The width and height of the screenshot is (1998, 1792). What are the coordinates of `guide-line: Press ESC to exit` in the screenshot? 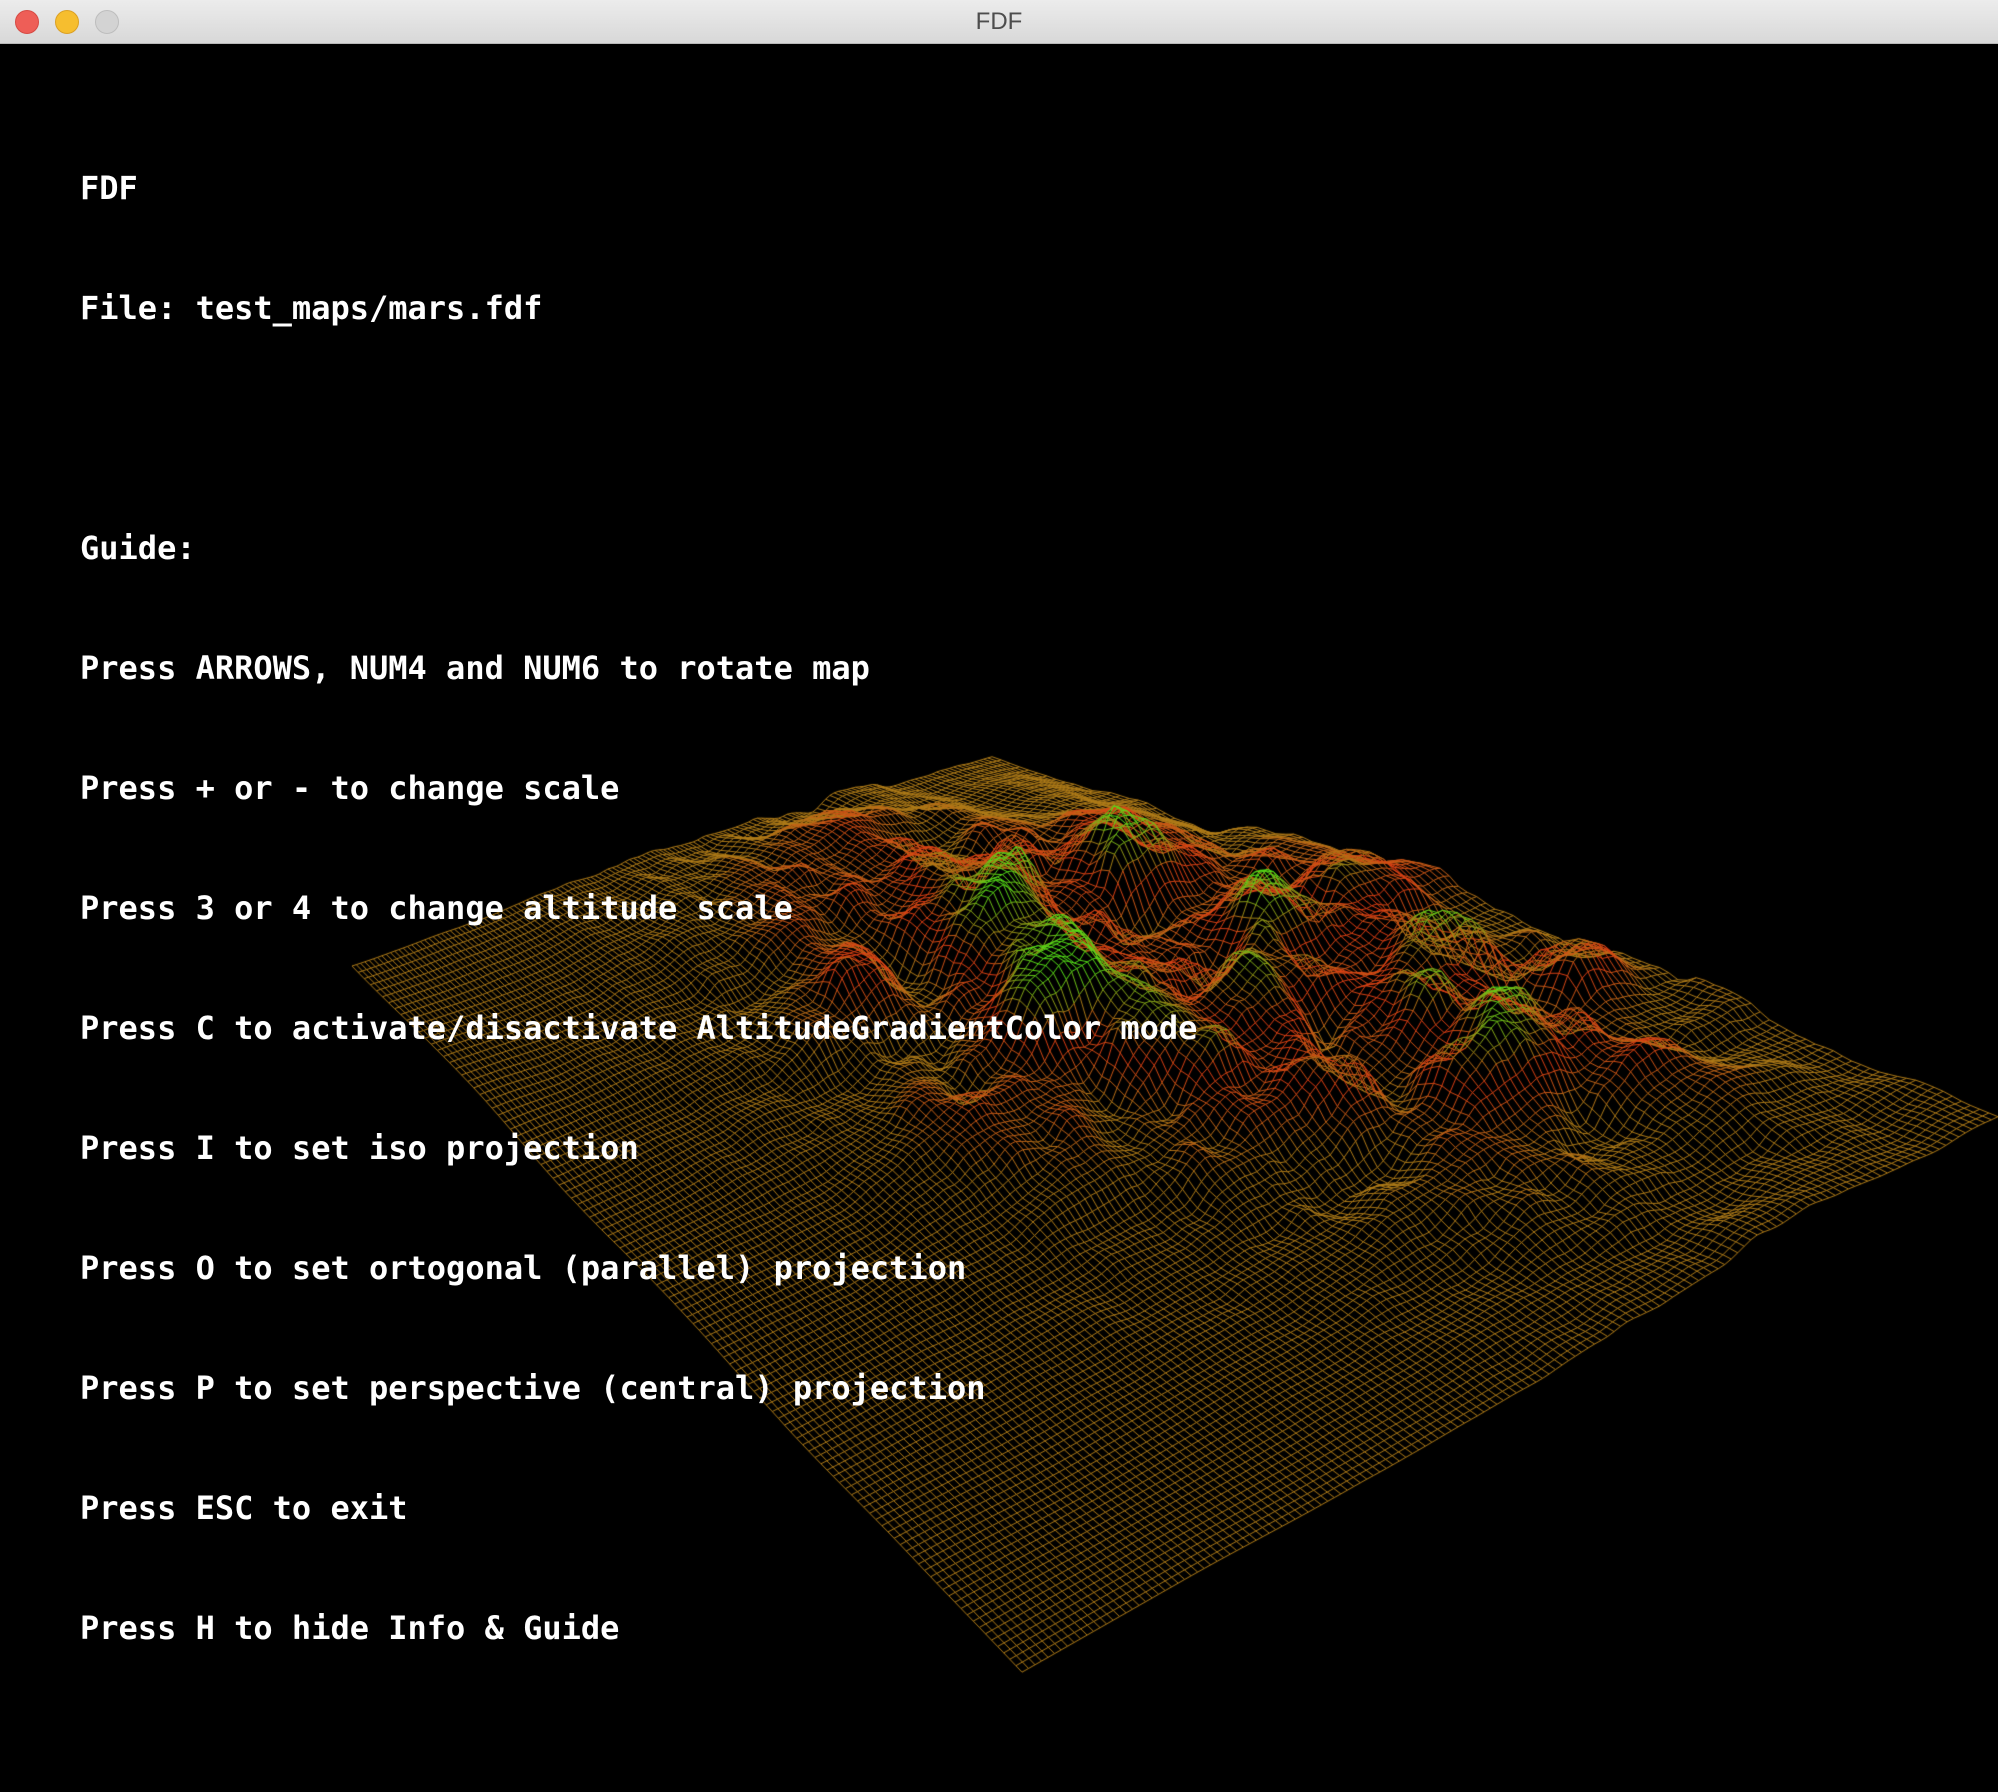 It's located at (244, 1508).